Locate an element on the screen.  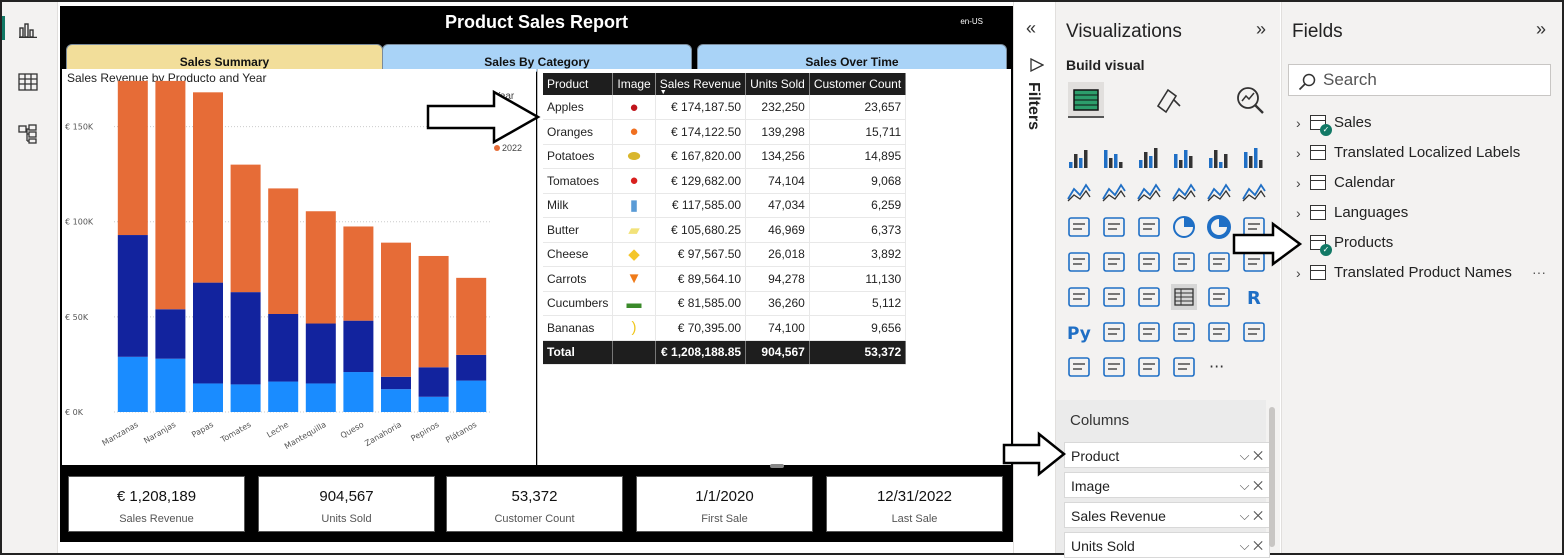
table-row: Carrots ▼ € 89,564.10 94,278 11,130 is located at coordinates (725, 279).